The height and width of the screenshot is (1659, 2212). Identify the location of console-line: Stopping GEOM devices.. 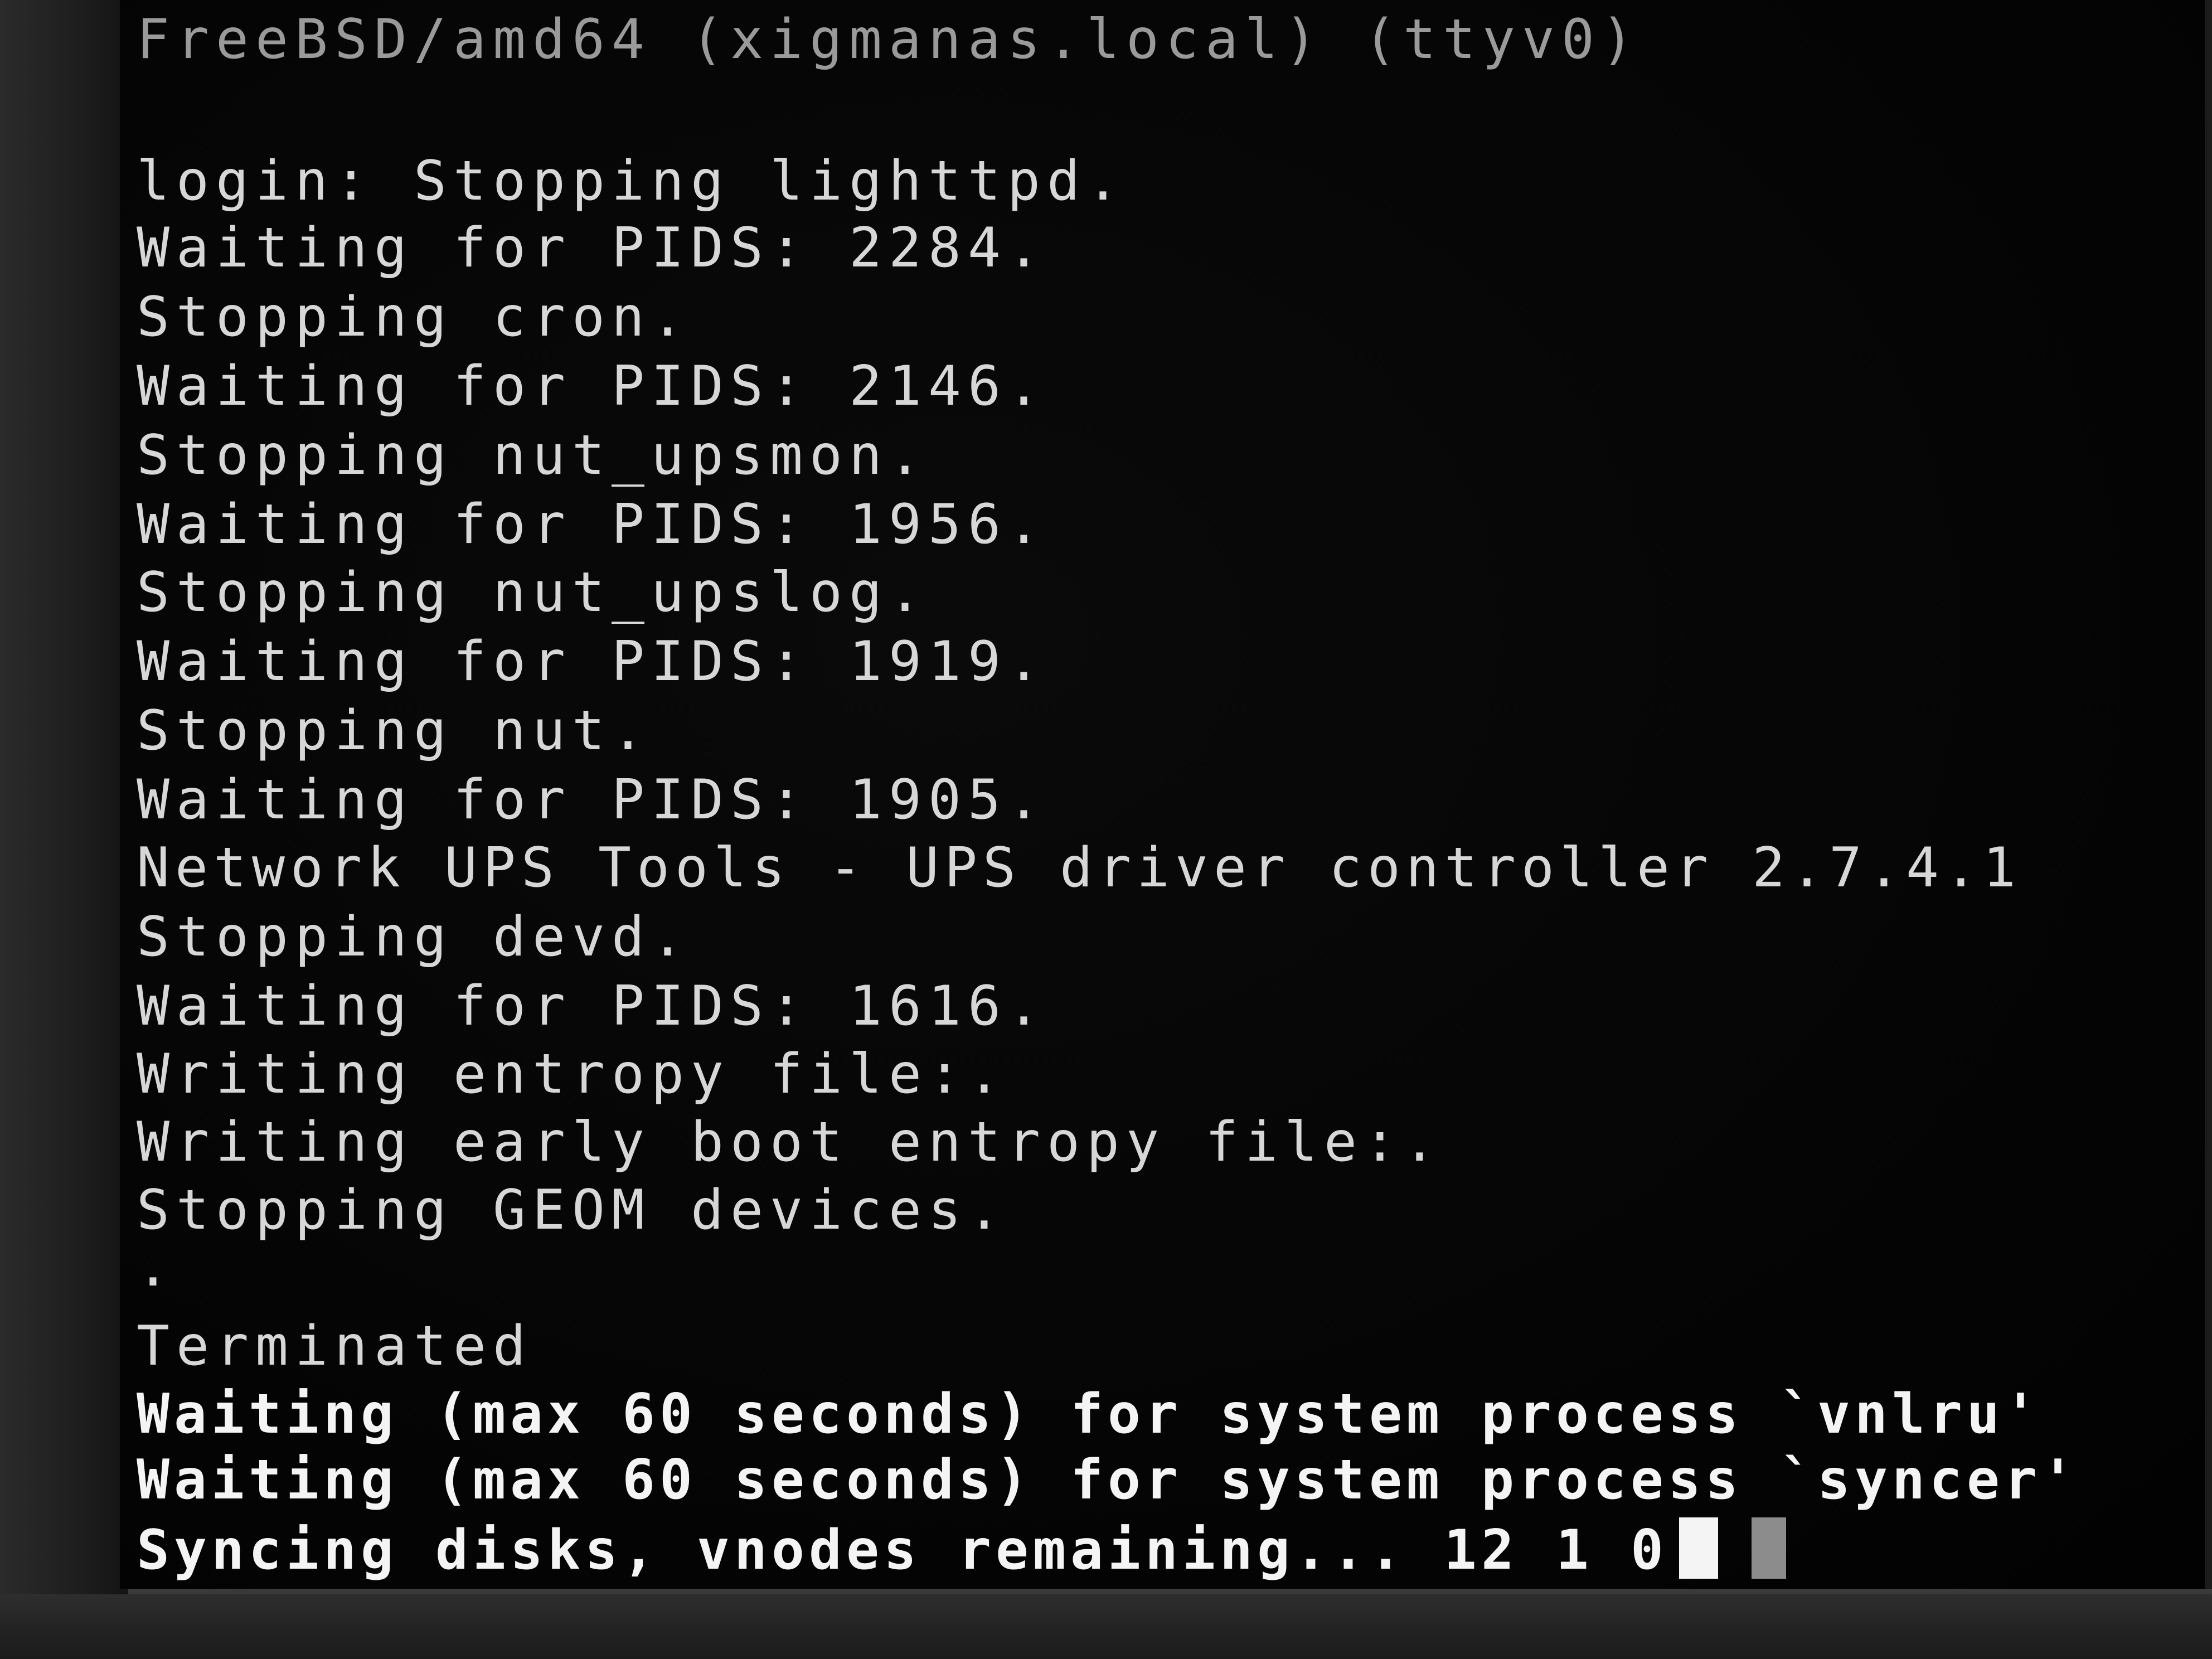
(572, 1210).